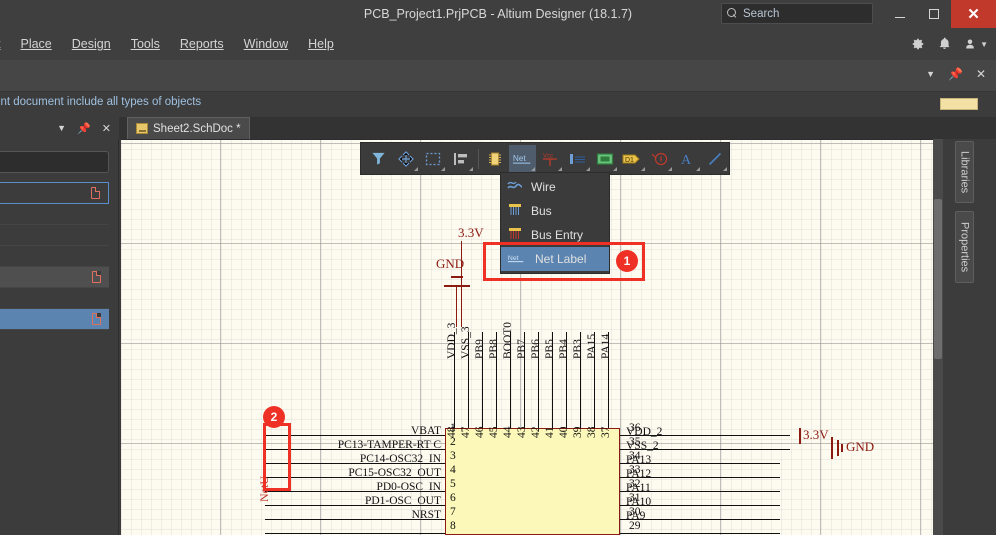 This screenshot has width=996, height=535. What do you see at coordinates (605, 158) in the screenshot?
I see `sheet-symbol-icon` at bounding box center [605, 158].